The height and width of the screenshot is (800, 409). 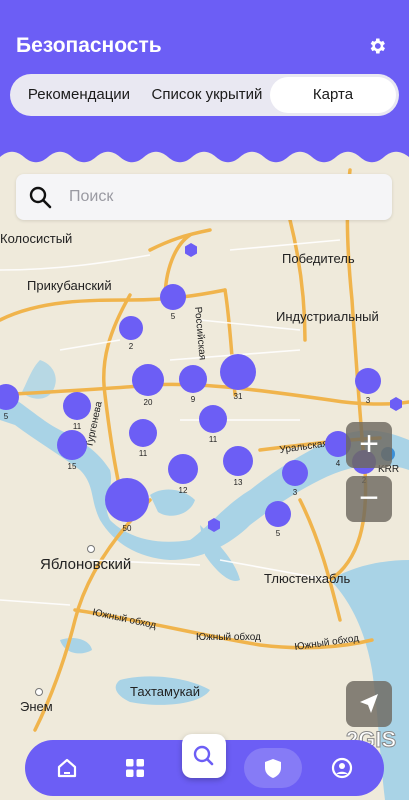 What do you see at coordinates (135, 768) in the screenshot?
I see `grid-icon` at bounding box center [135, 768].